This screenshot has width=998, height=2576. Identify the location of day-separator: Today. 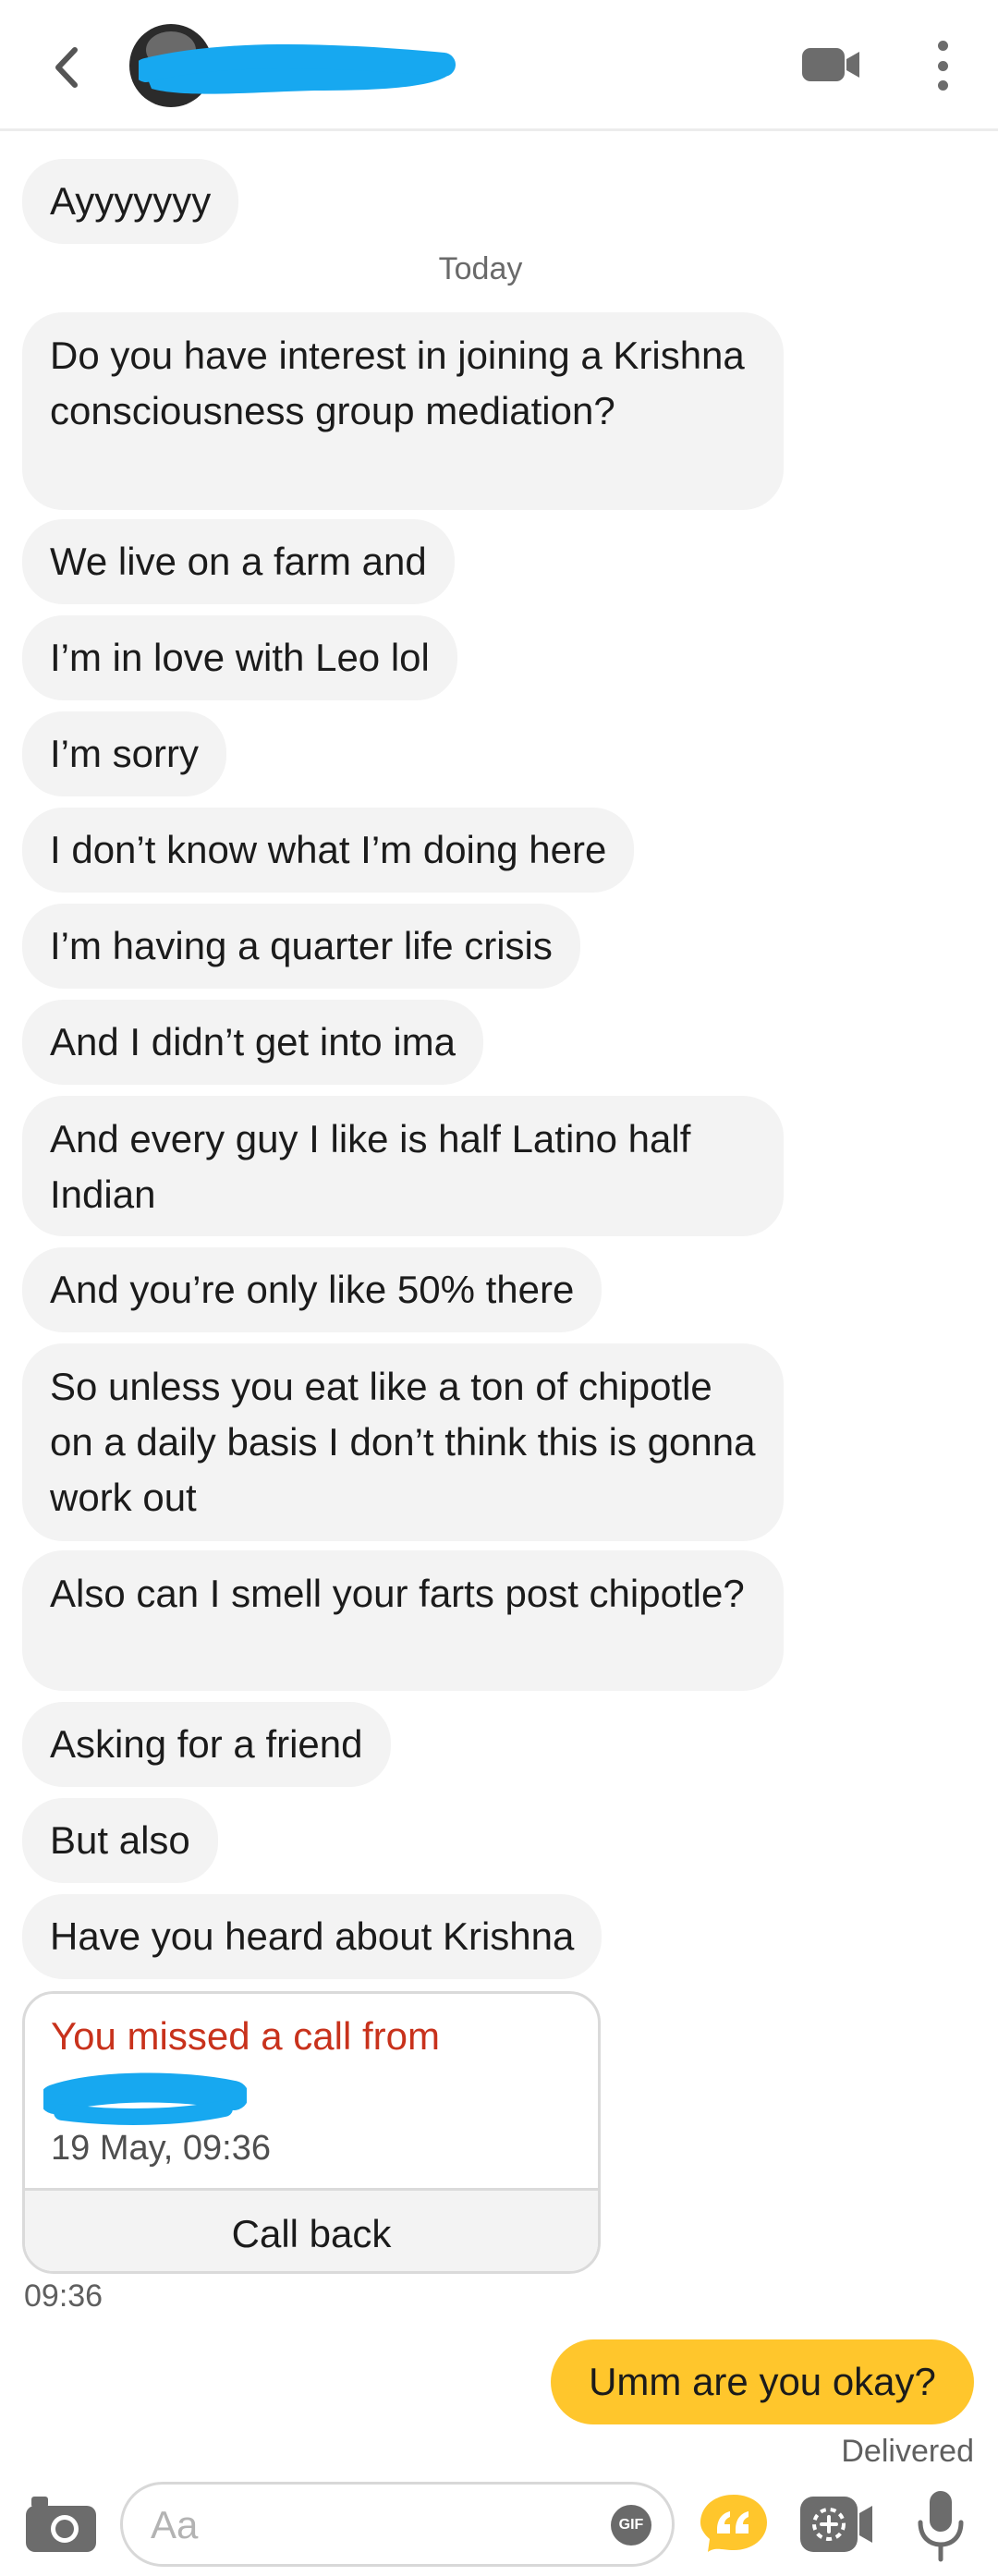
(480, 268).